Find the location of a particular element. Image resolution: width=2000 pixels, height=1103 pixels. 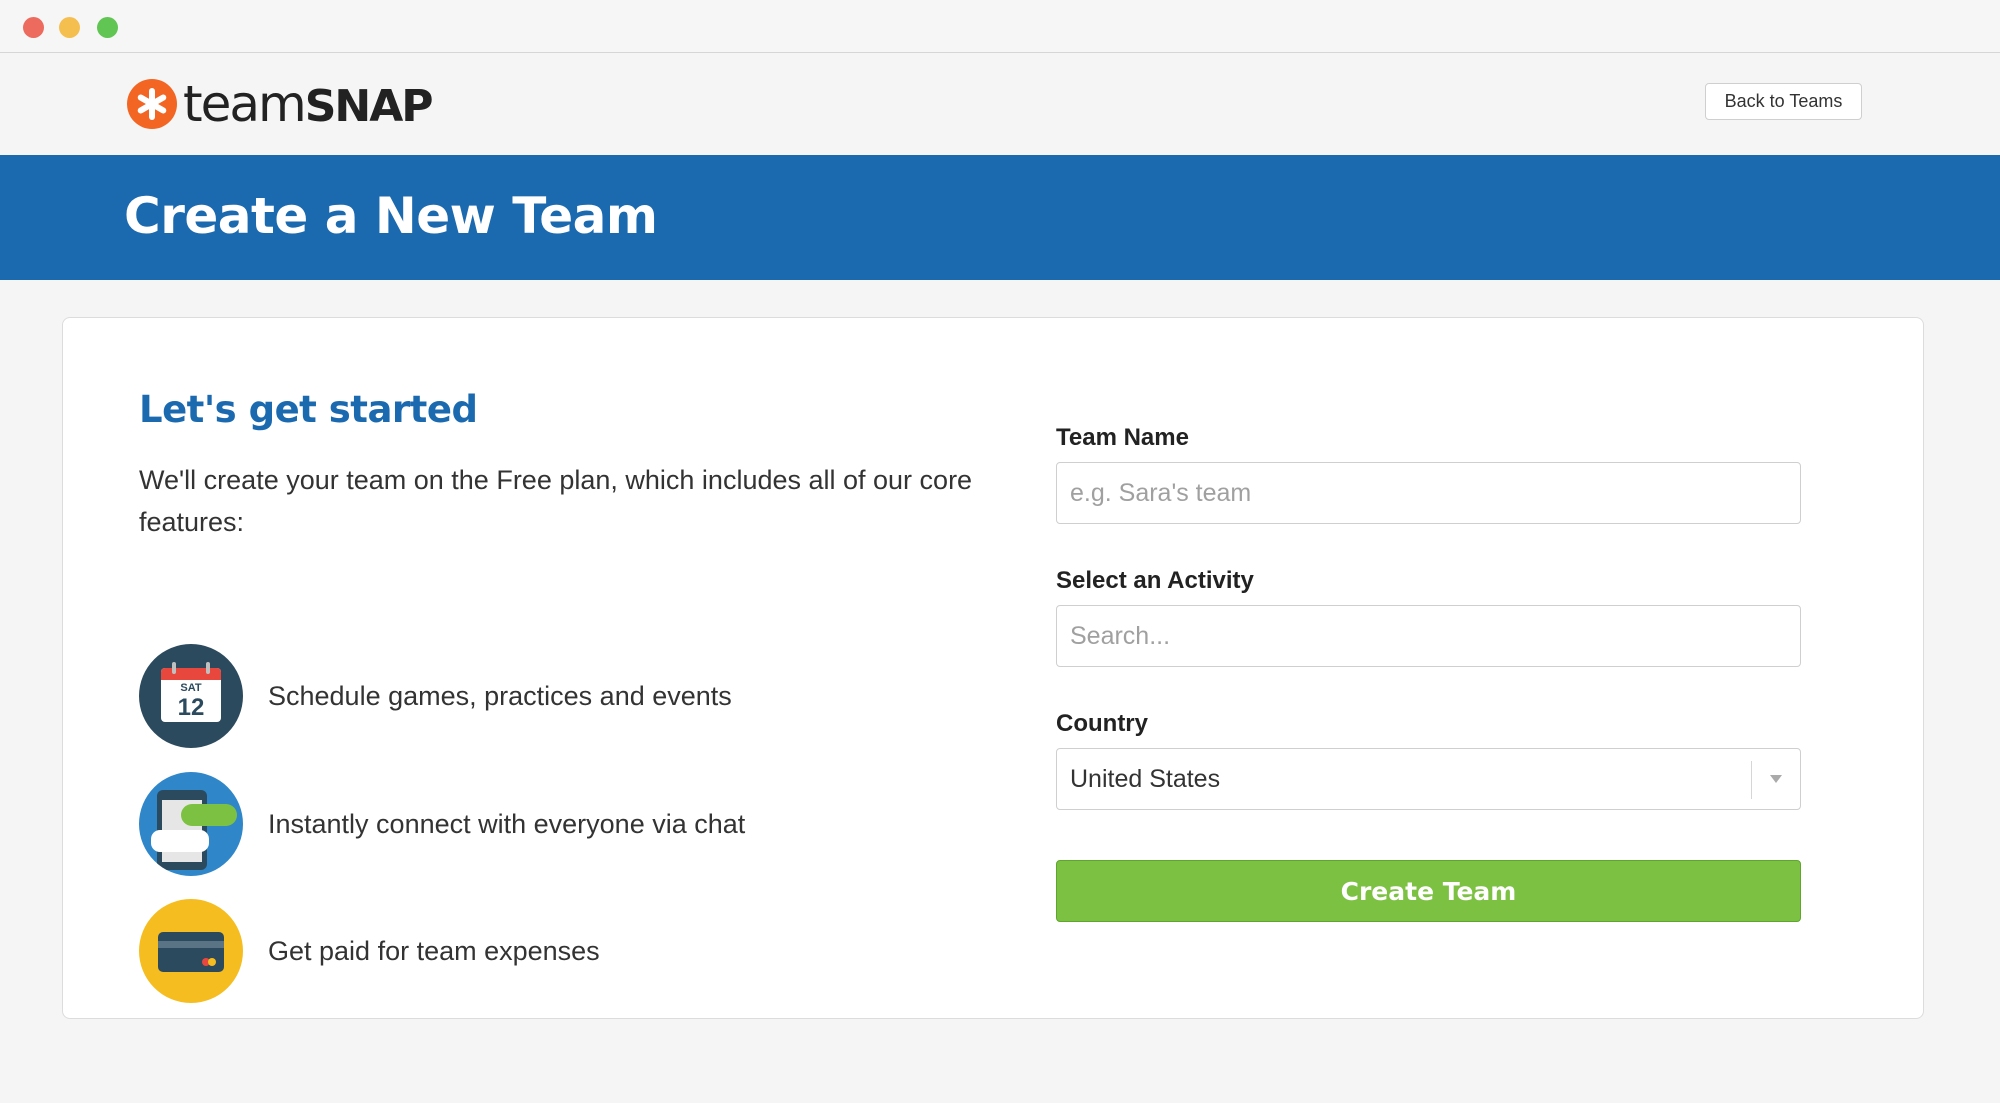

logo-wordmark: teamSNAP is located at coordinates (308, 105).